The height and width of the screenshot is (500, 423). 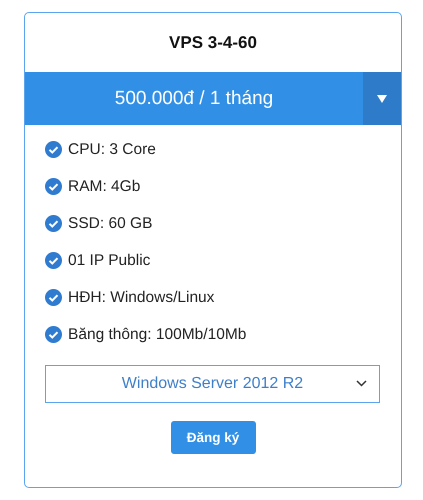 I want to click on feature-text: Băng thông: 100Mb/10Mb, so click(x=157, y=335).